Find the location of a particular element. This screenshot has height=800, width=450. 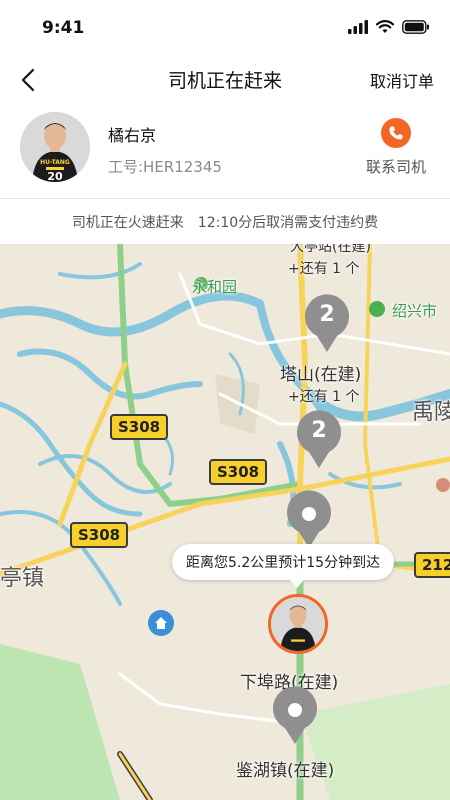

nav-bar: 司机正在赶来 取消订单 is located at coordinates (225, 80).